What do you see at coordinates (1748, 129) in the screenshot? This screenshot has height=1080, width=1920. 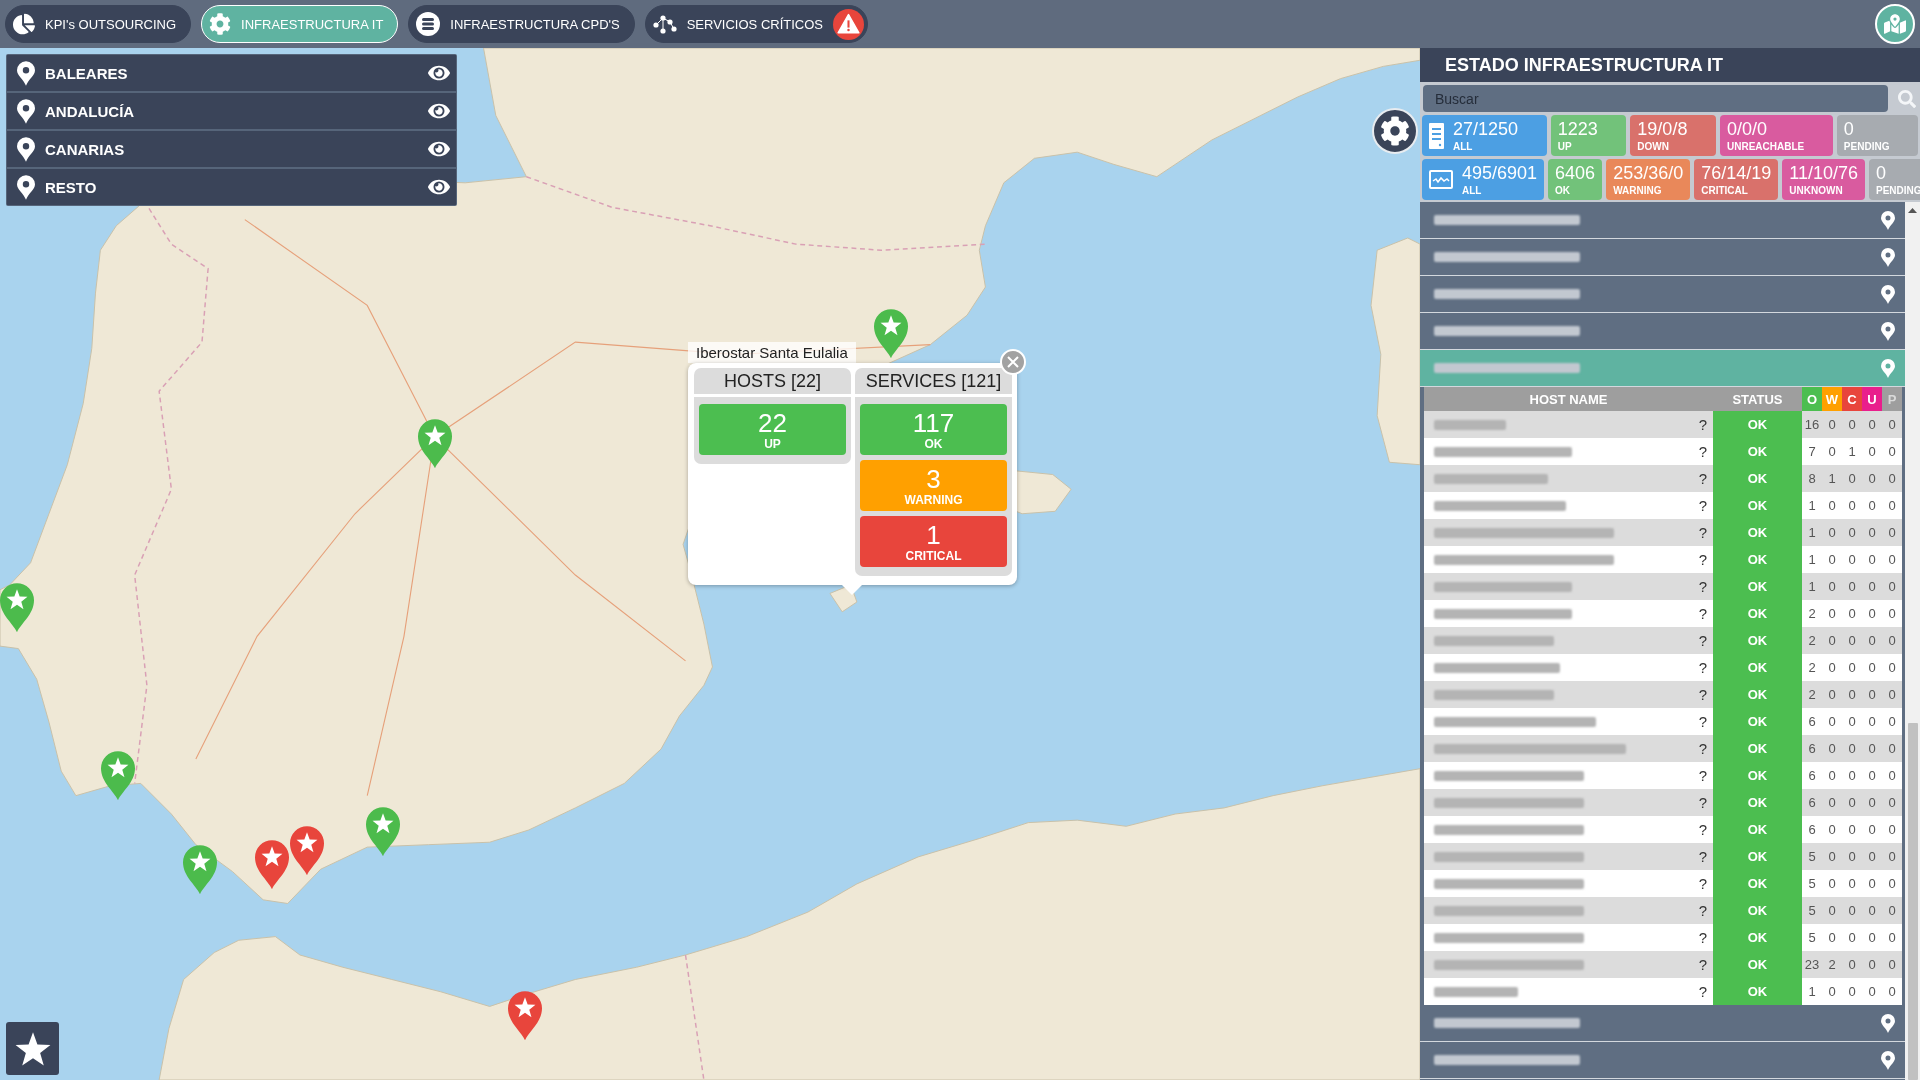 I see `tile-value: 0/0/0` at bounding box center [1748, 129].